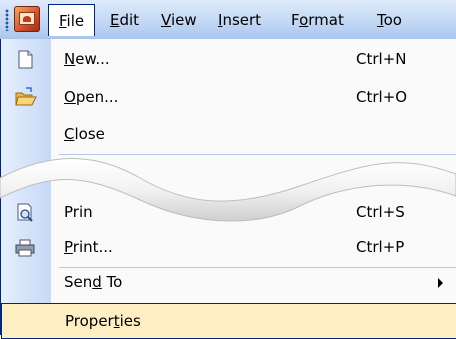 Image resolution: width=456 pixels, height=339 pixels. What do you see at coordinates (228, 97) in the screenshot?
I see `menu-item-open: Open... Ctrl+O` at bounding box center [228, 97].